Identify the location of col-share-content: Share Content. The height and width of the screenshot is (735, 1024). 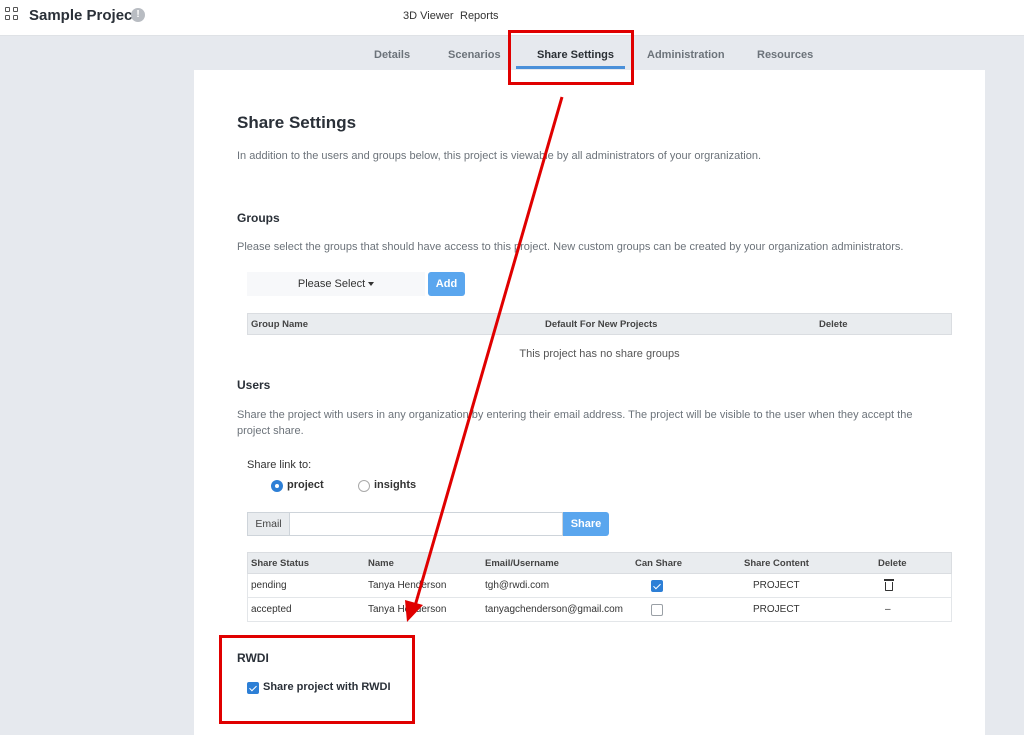
(776, 563).